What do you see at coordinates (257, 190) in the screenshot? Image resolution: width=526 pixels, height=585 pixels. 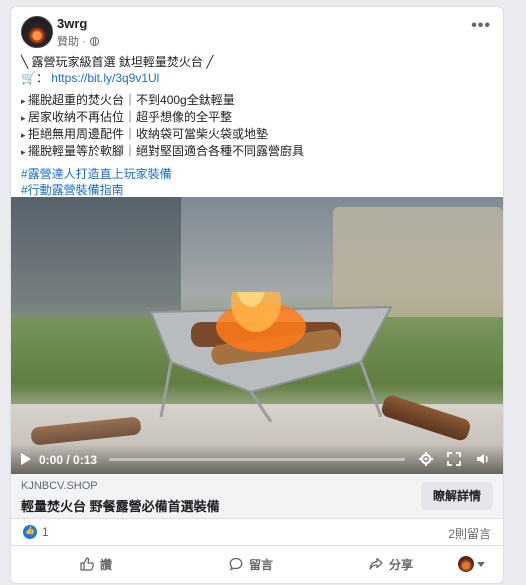 I see `hashtag-link: #行動露營裝備指南` at bounding box center [257, 190].